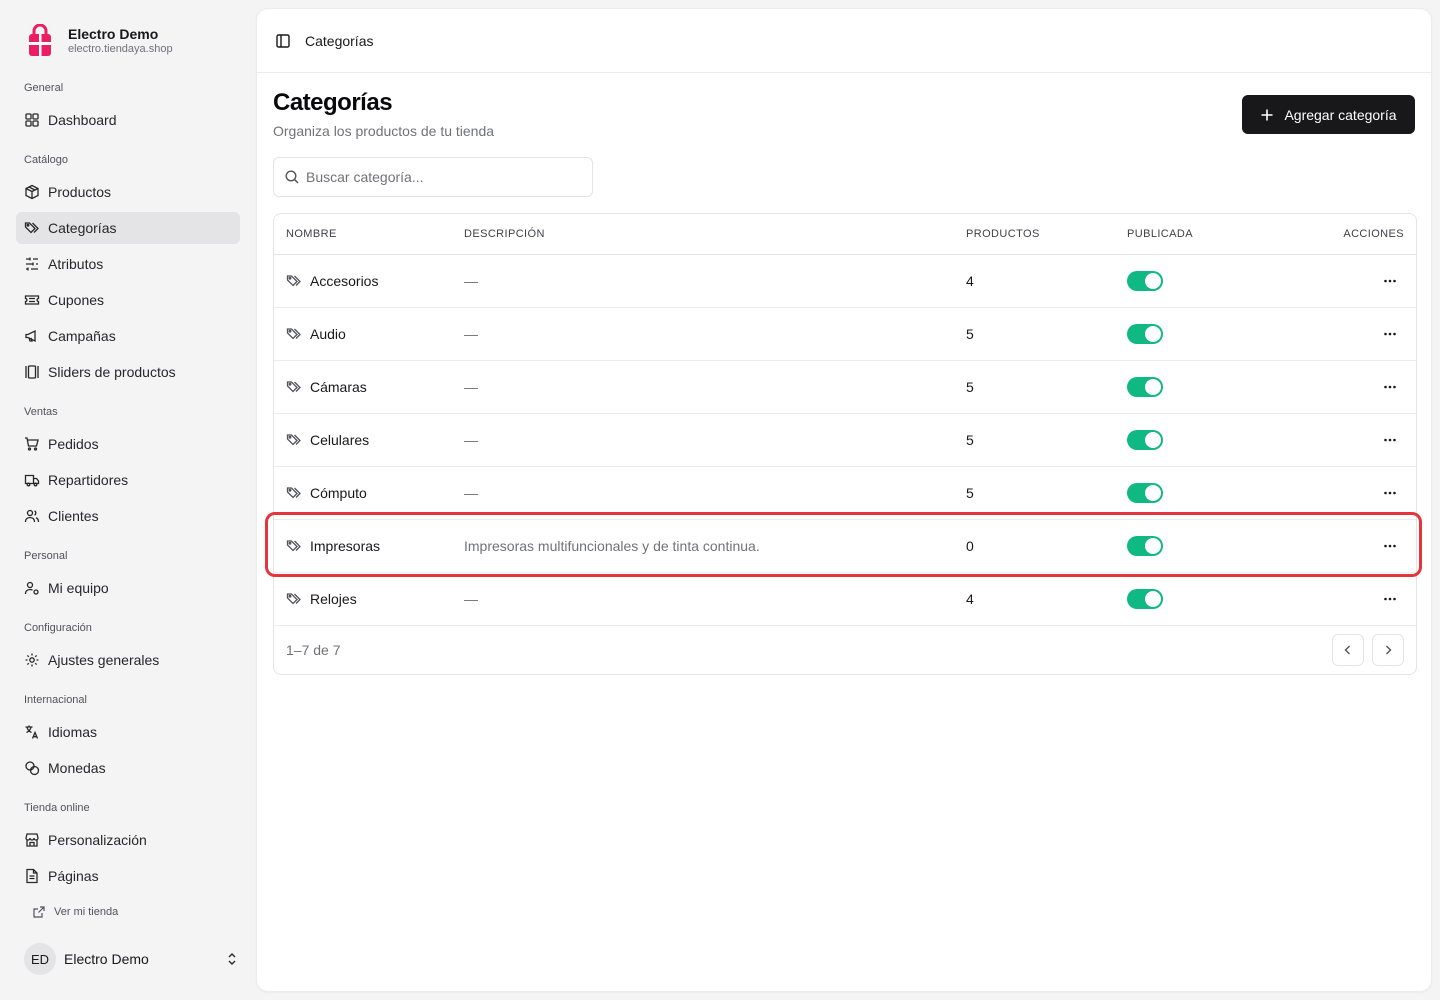 The image size is (1440, 1000). I want to click on sidebar-item-categorias: Categorías, so click(128, 228).